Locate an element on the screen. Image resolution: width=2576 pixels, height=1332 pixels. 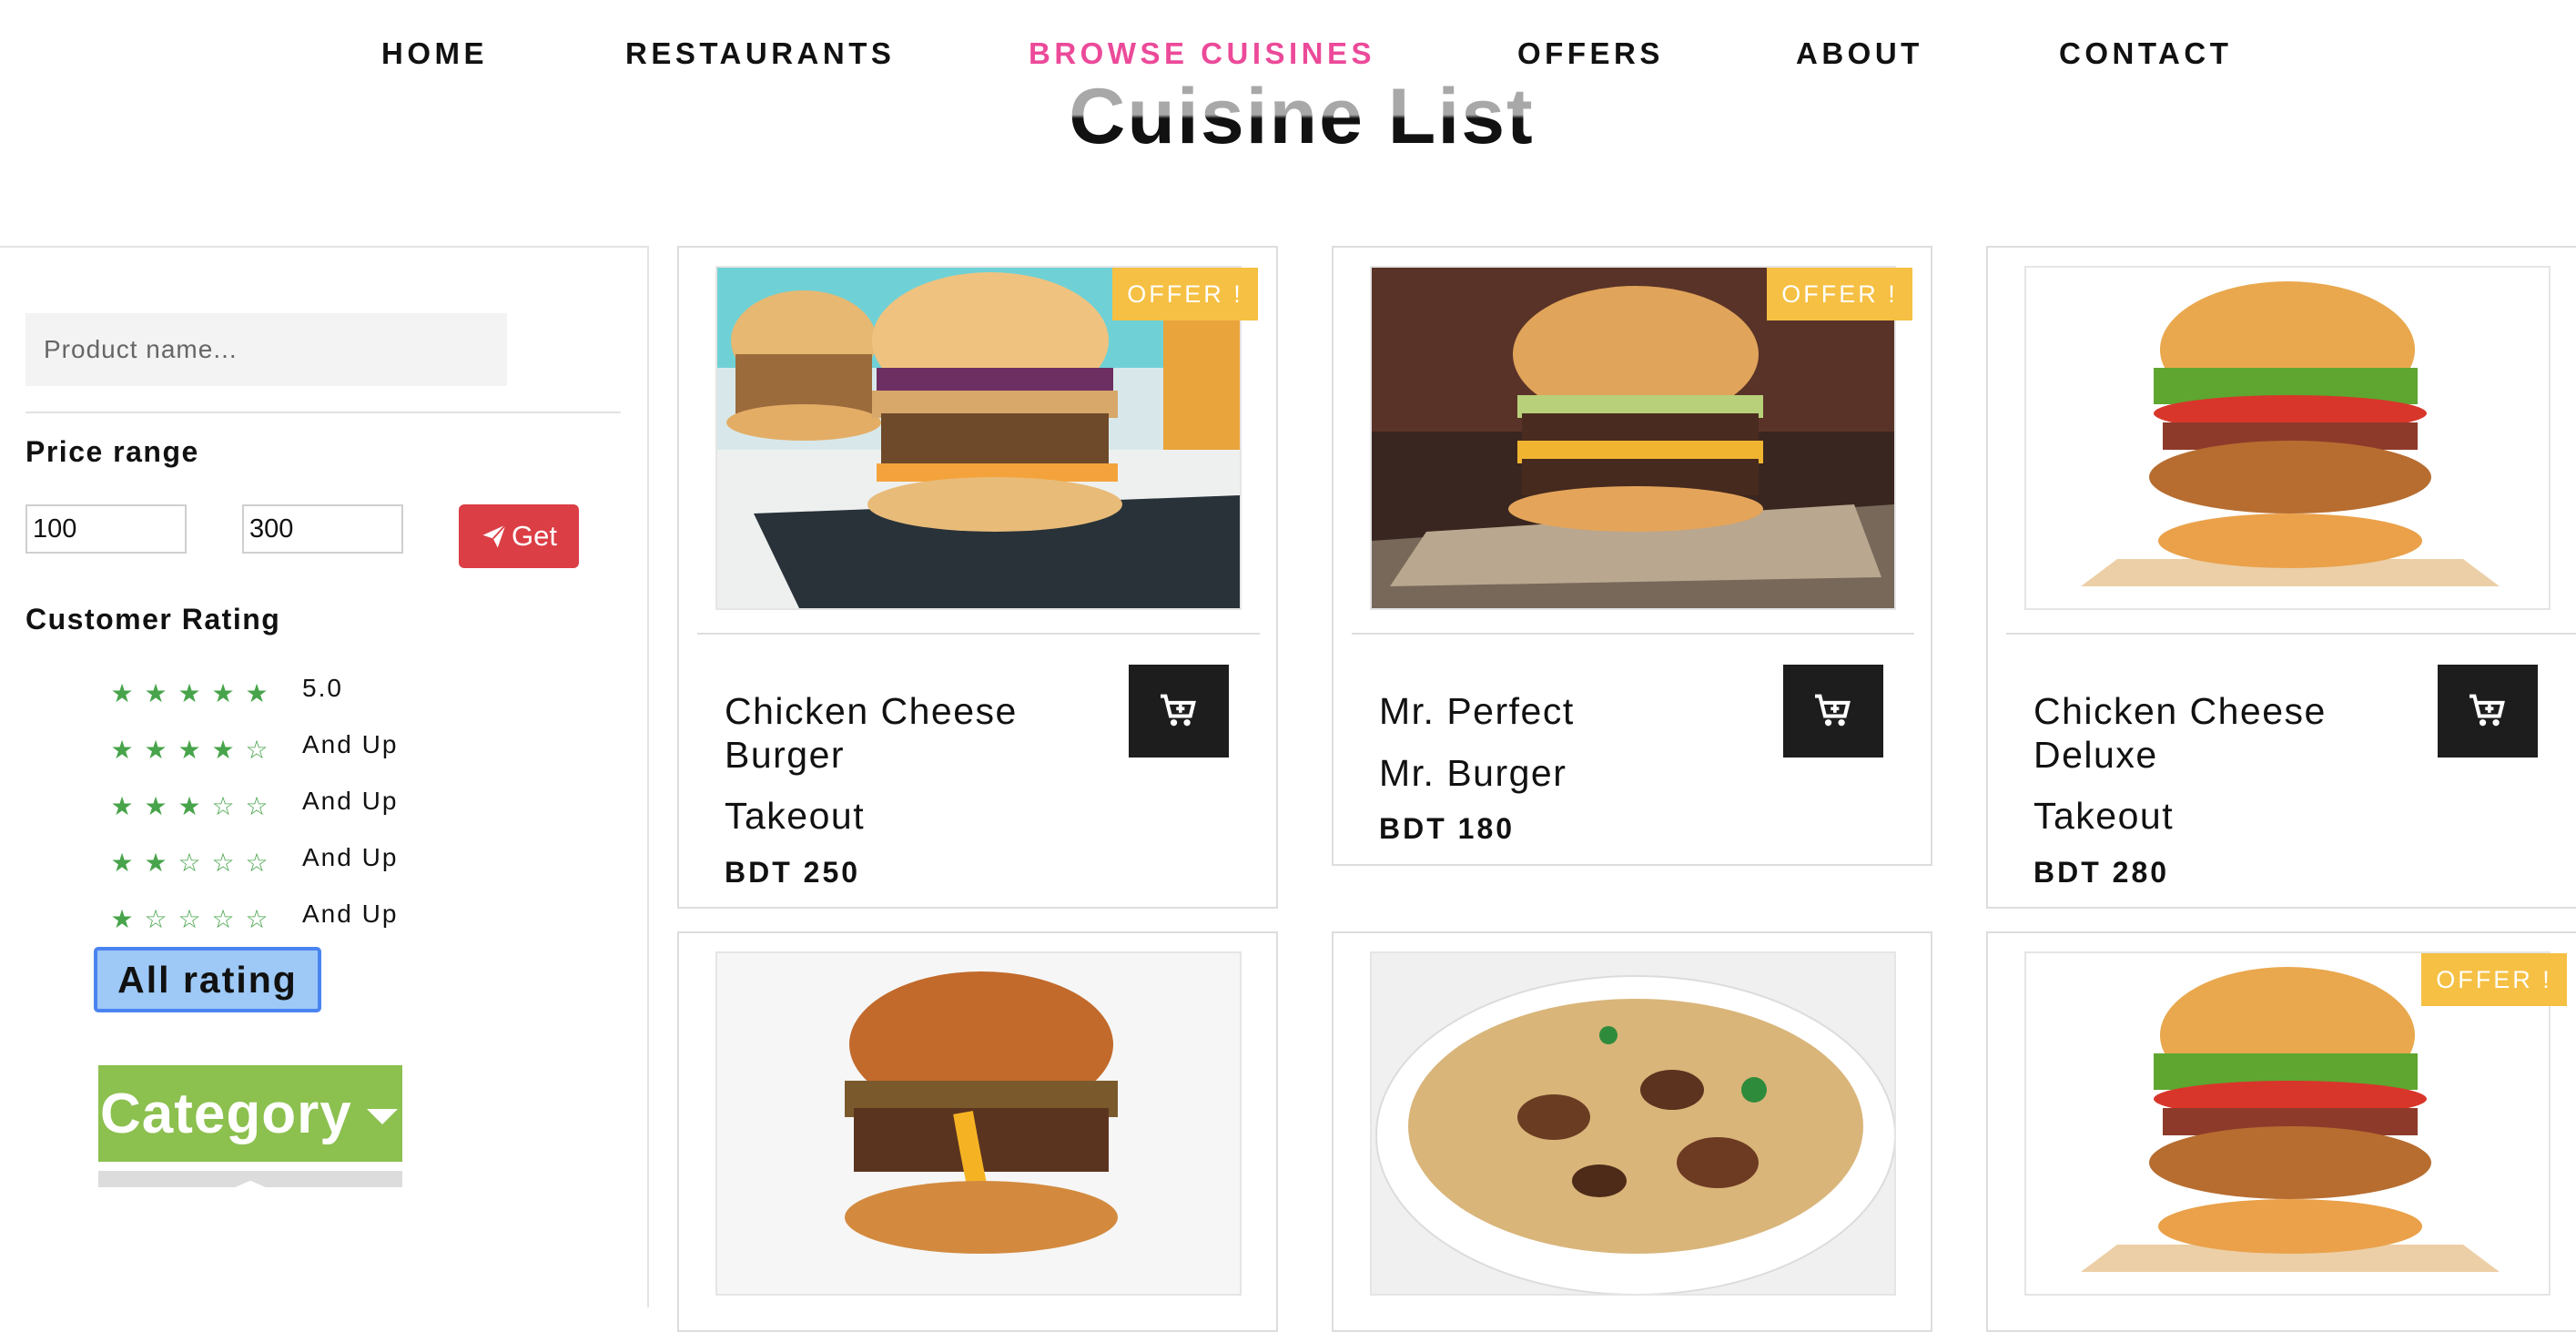
star-rating: ★ ☆ ☆ ☆ ☆ is located at coordinates (194, 919).